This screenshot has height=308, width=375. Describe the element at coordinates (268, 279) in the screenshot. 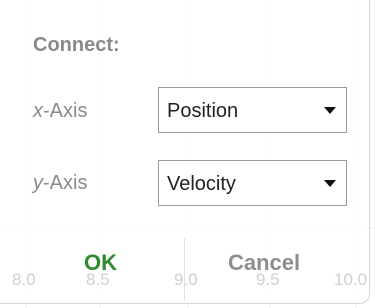

I see `background-axis-tick: 9.5` at that location.